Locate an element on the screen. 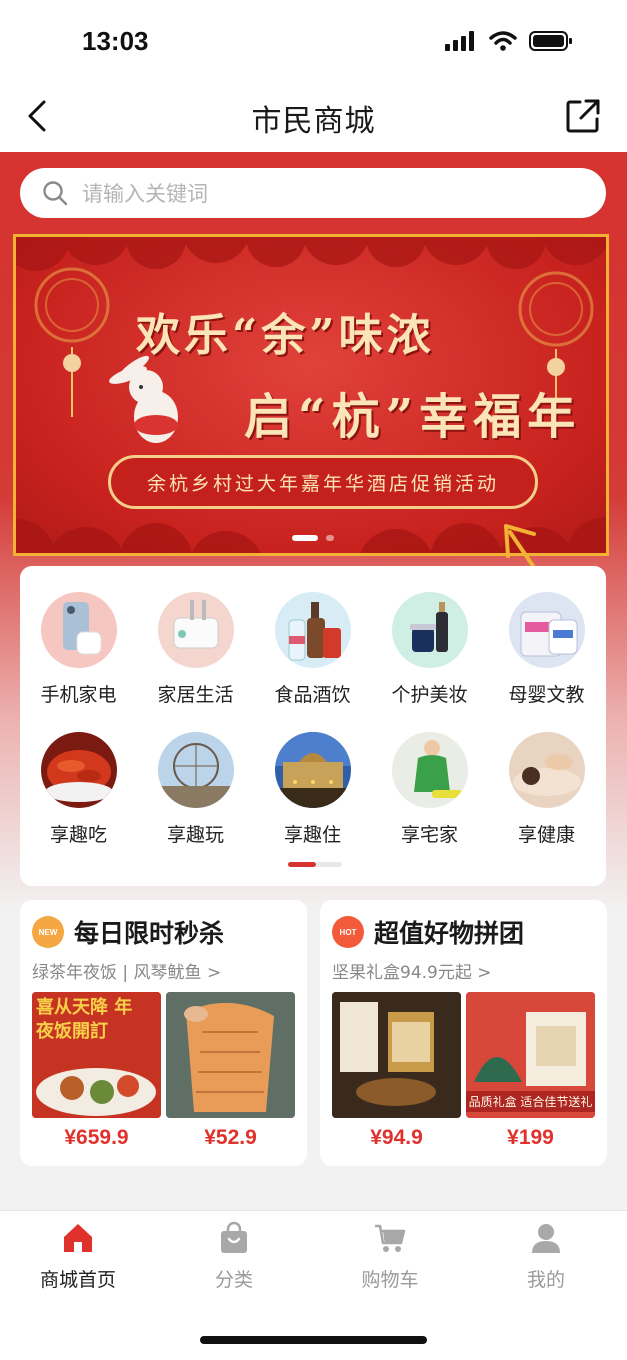  search-placeholder: 请输入关键词 is located at coordinates (145, 194).